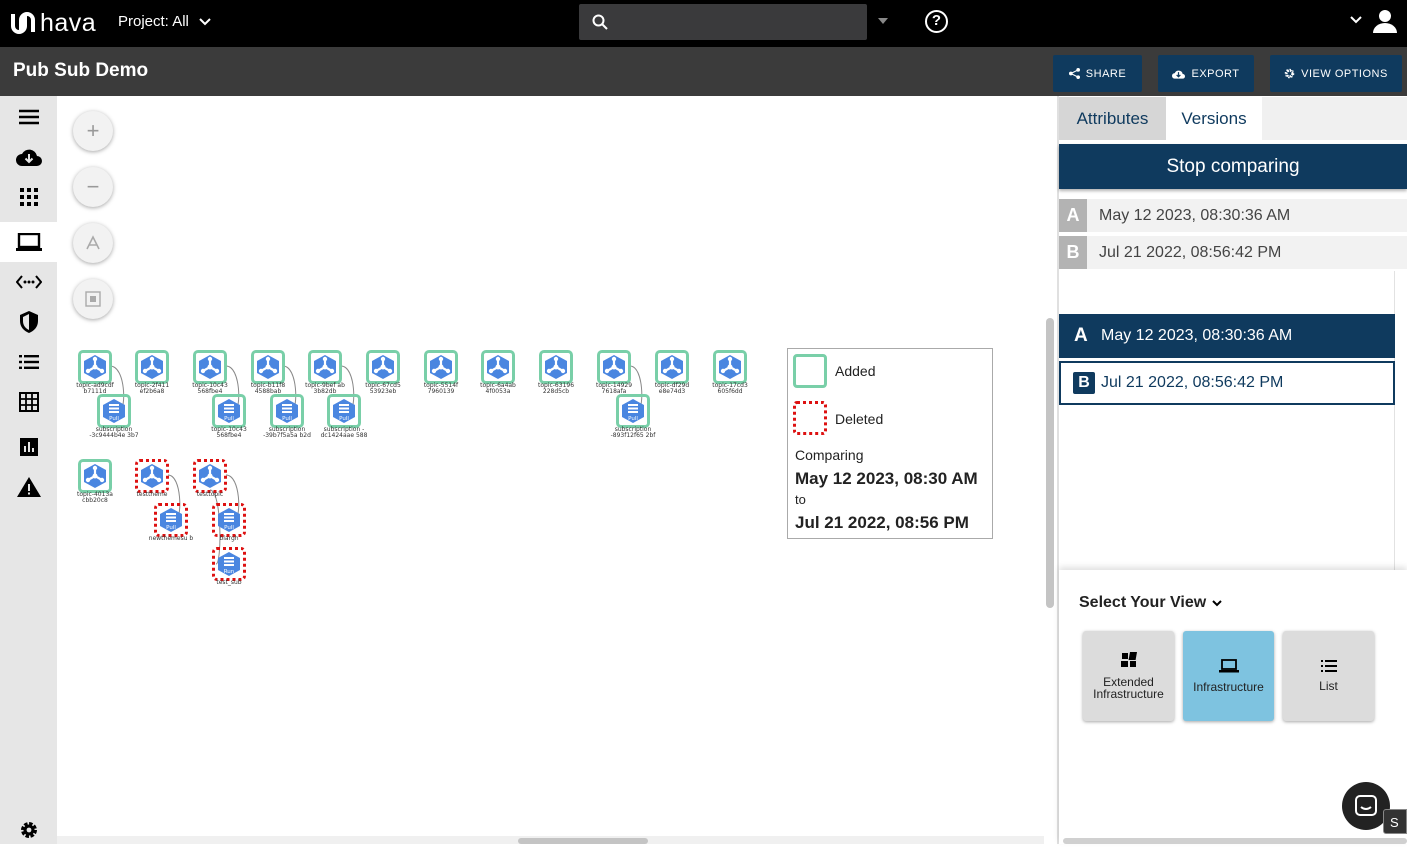  What do you see at coordinates (23, 23) in the screenshot?
I see `hava-logo-icon` at bounding box center [23, 23].